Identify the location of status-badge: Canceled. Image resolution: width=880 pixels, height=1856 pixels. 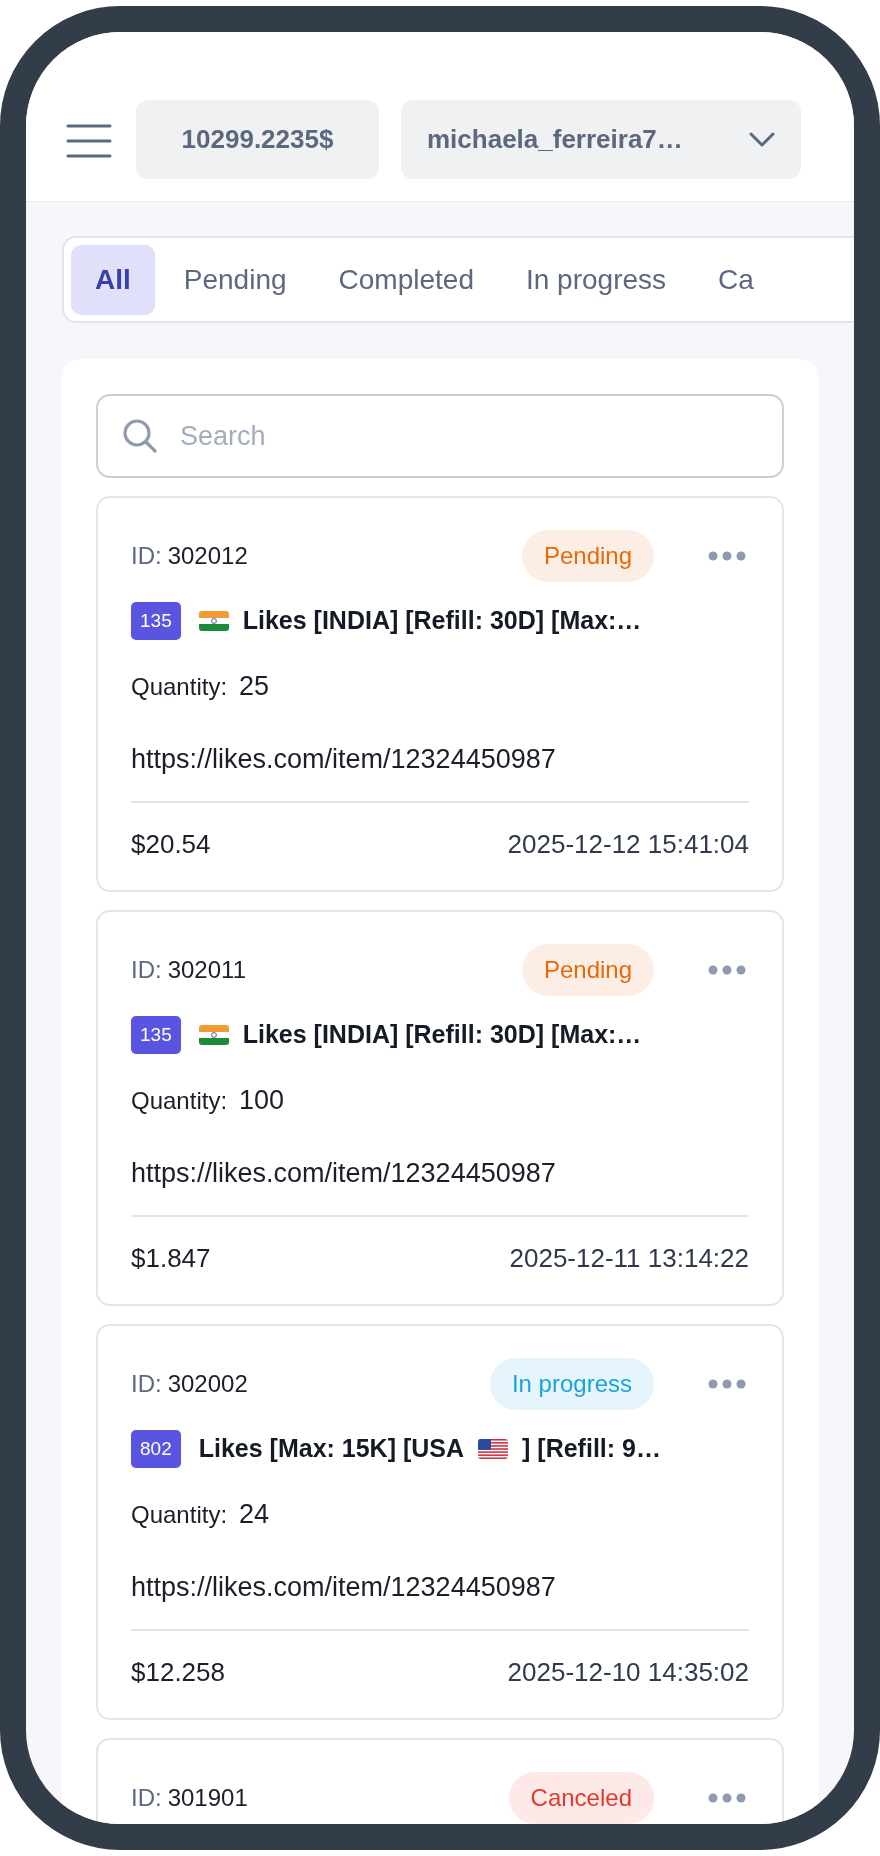
(581, 1798).